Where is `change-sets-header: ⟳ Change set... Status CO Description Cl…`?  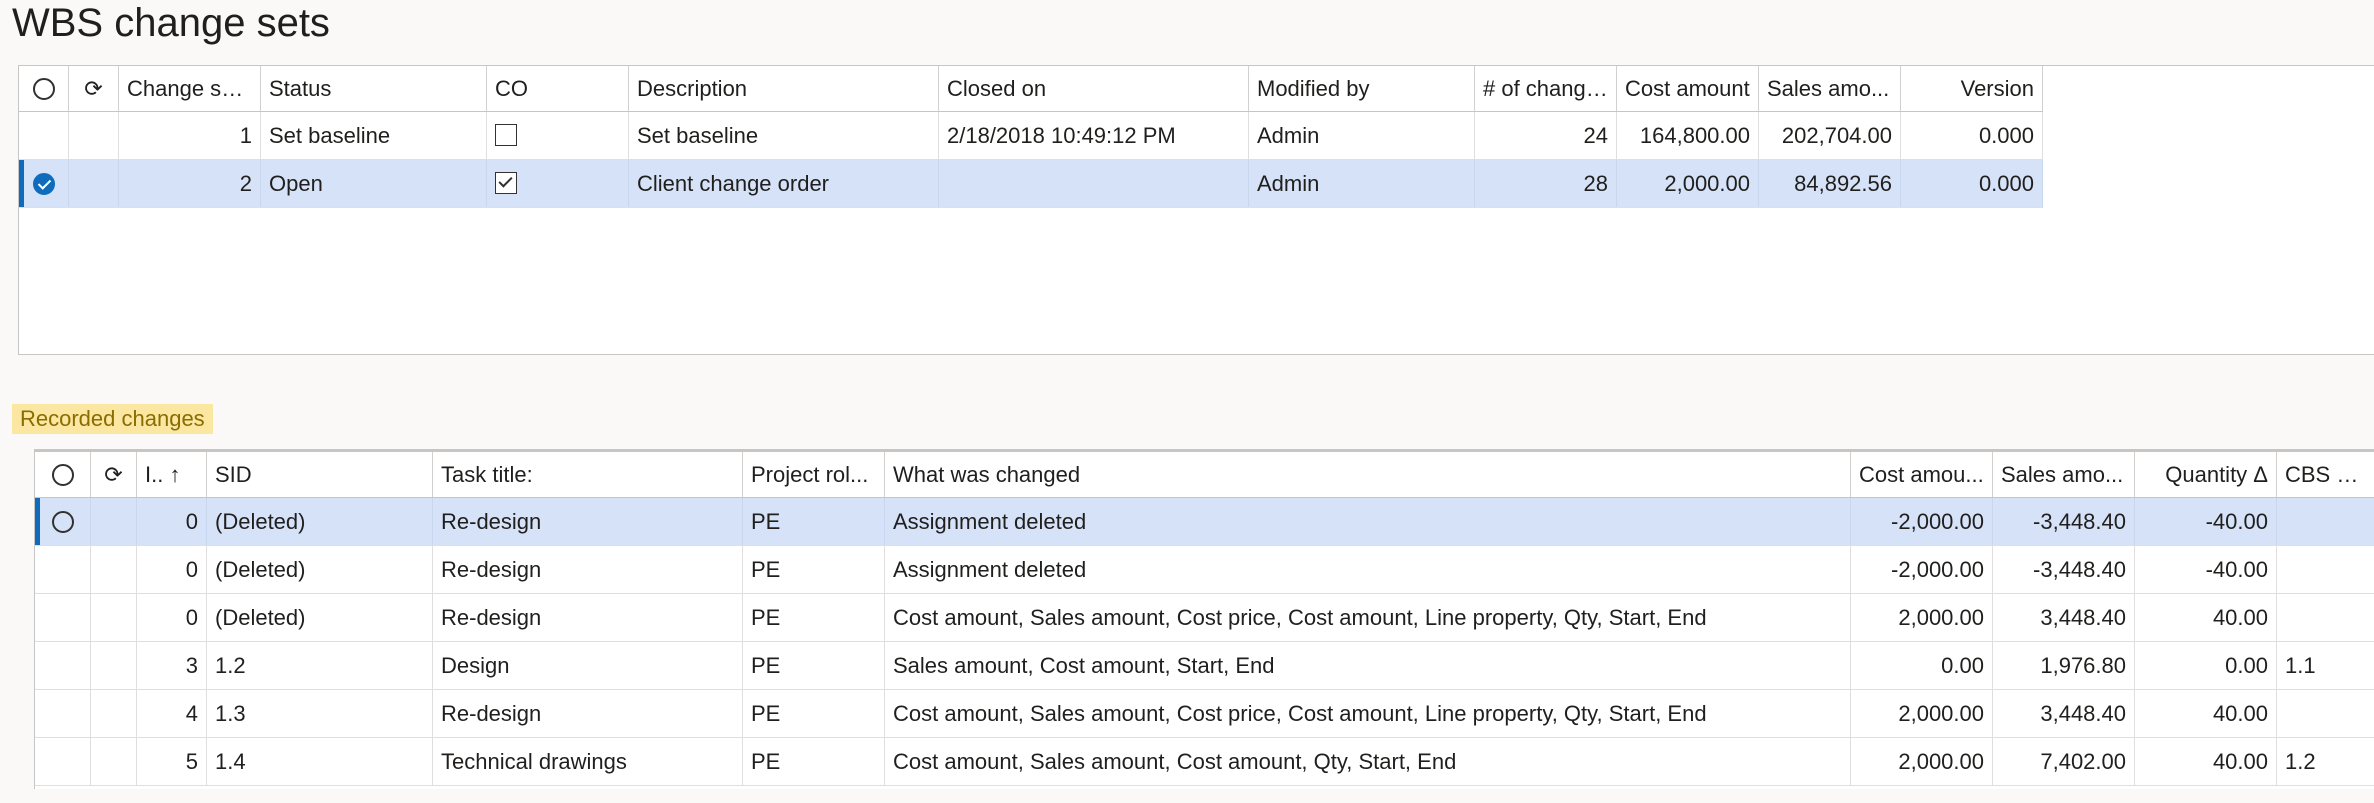 change-sets-header: ⟳ Change set... Status CO Description Cl… is located at coordinates (1031, 89).